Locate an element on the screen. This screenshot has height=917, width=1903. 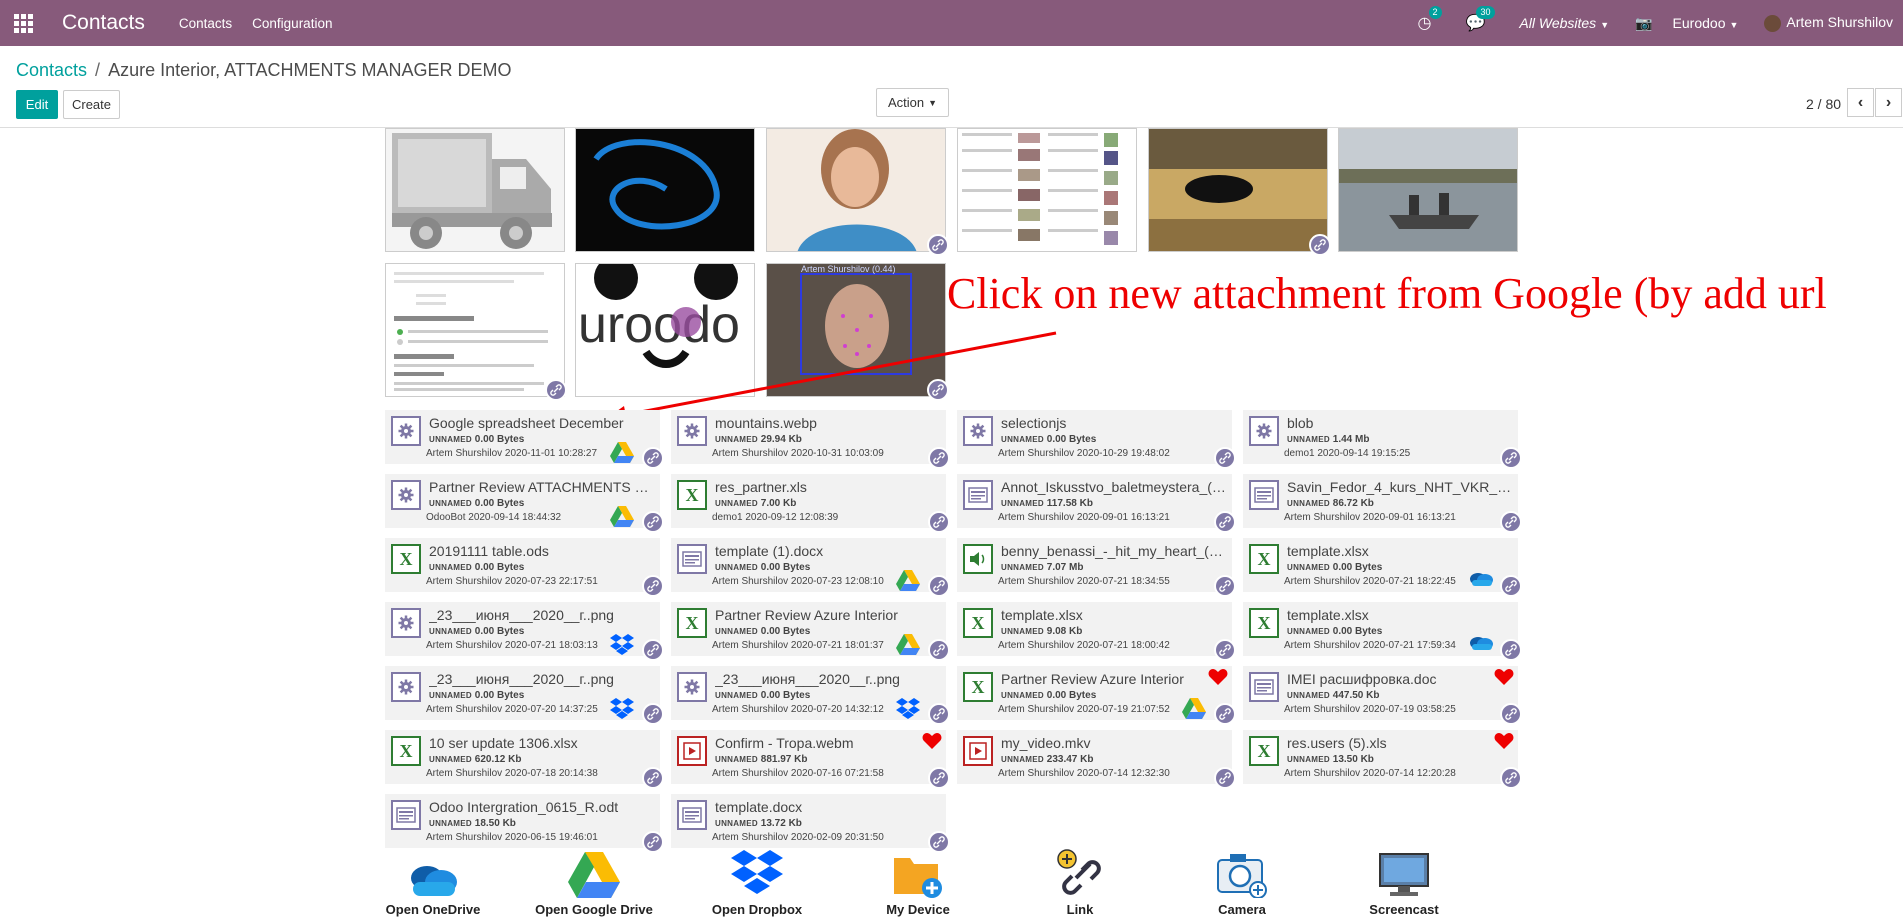
image-attachment-truck is located at coordinates (475, 190).